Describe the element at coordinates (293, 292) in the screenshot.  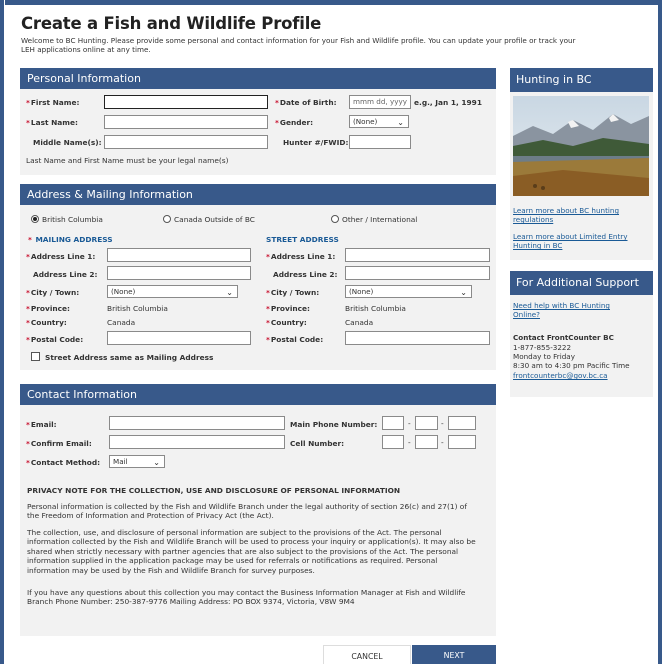
I see `street-city-label: *City / Town:` at that location.